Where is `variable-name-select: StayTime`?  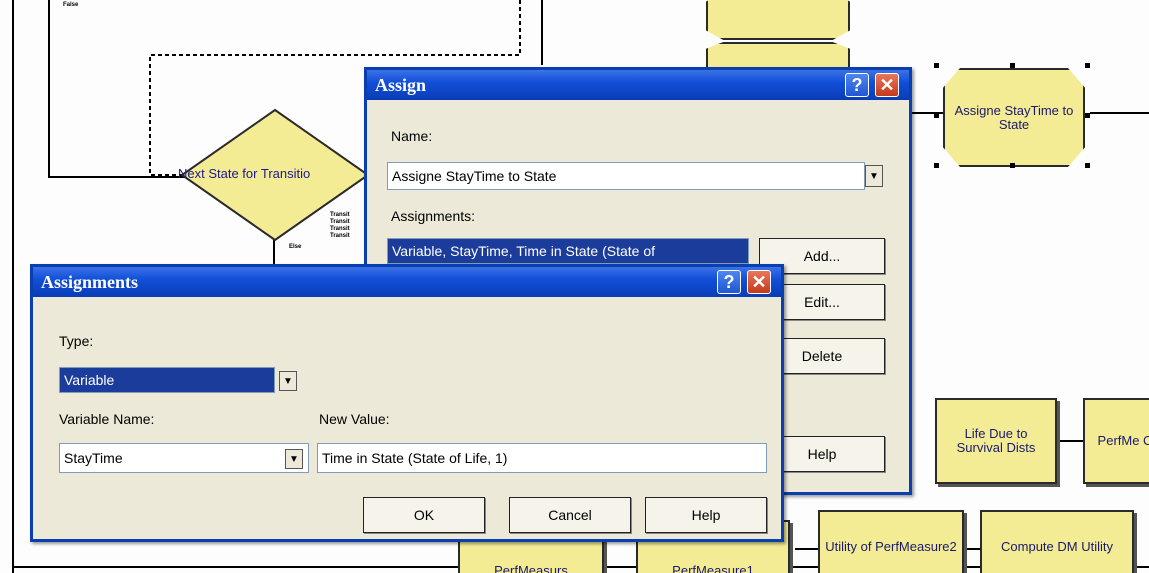
variable-name-select: StayTime is located at coordinates (184, 458).